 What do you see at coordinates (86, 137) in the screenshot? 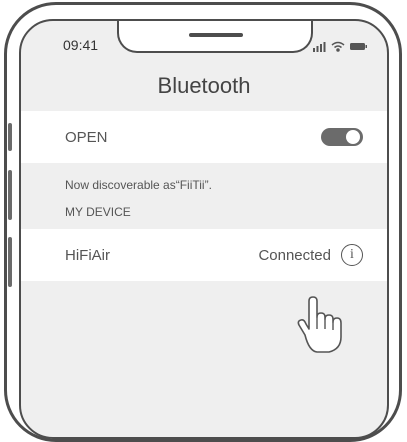
I see `open-label: OPEN` at bounding box center [86, 137].